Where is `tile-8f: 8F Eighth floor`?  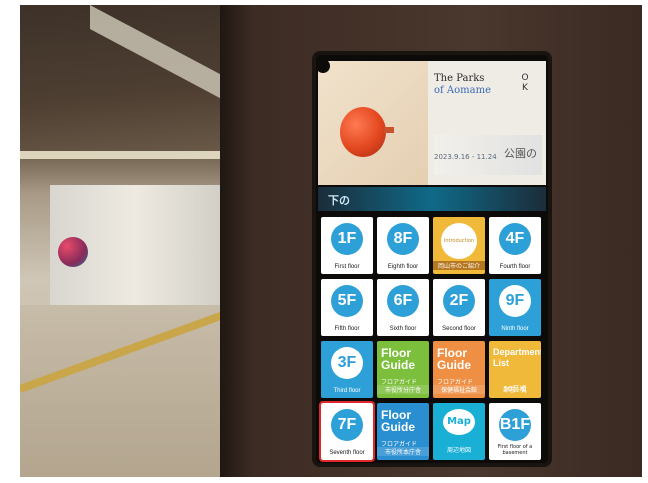
tile-8f: 8F Eighth floor is located at coordinates (403, 245).